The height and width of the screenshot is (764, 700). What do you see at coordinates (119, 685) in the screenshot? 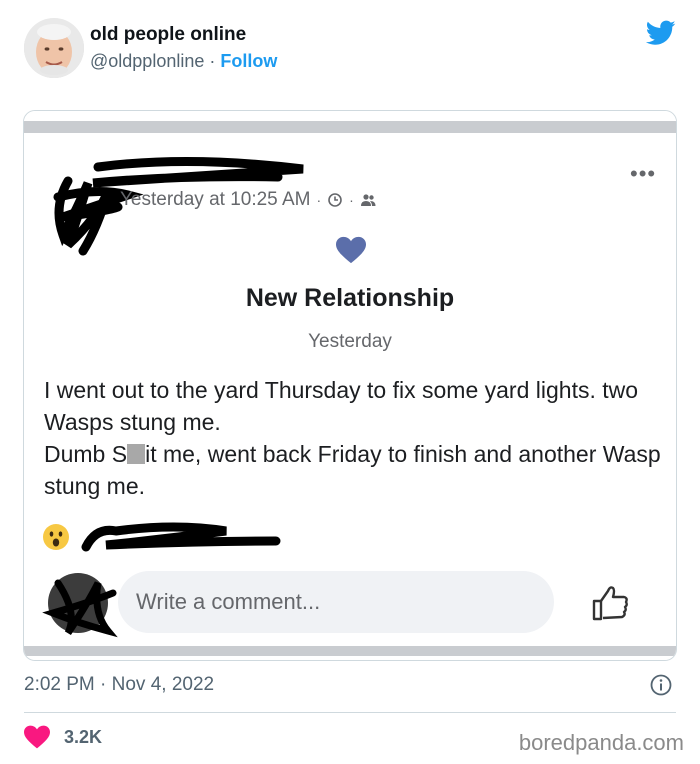
I see `tweet-timestamp: 2:02 PM · Nov 4, 2022` at bounding box center [119, 685].